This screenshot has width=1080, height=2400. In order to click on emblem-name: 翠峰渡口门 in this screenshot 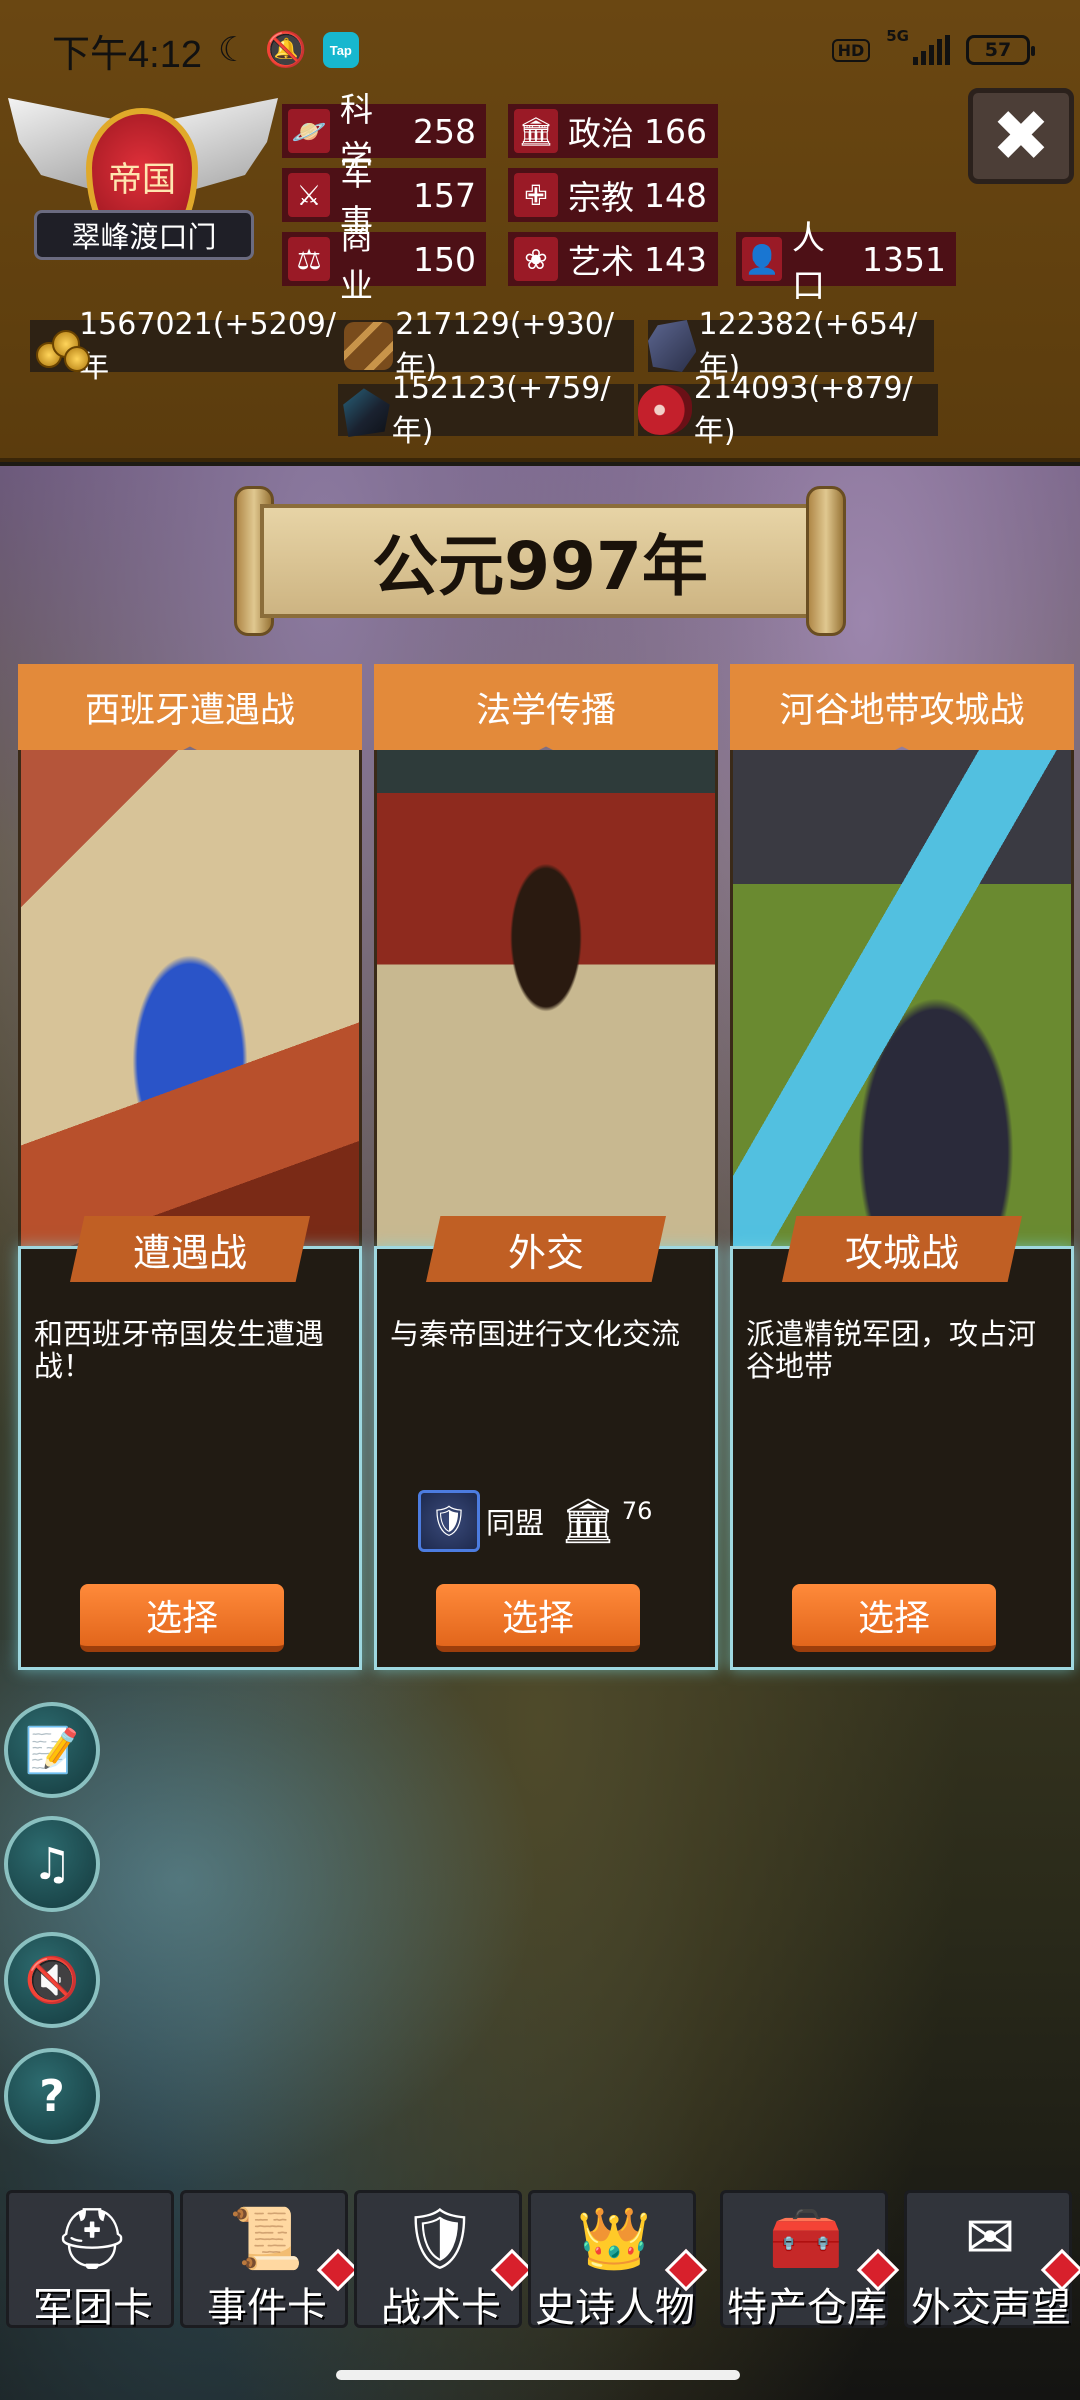, I will do `click(144, 235)`.